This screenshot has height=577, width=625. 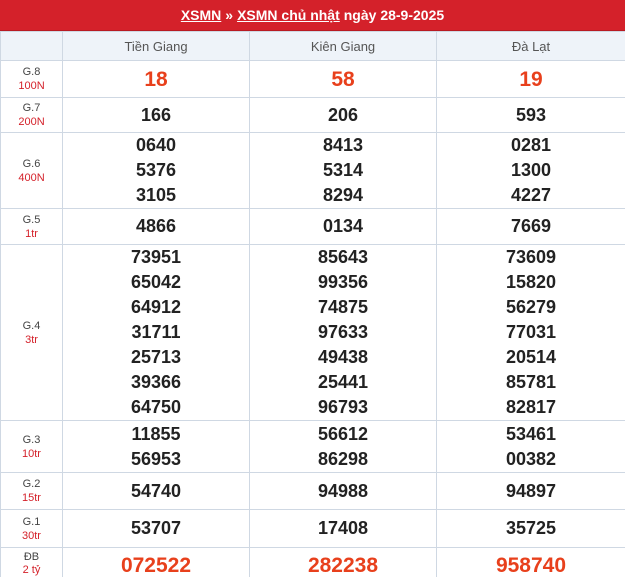 What do you see at coordinates (156, 257) in the screenshot?
I see `result-number: 73951` at bounding box center [156, 257].